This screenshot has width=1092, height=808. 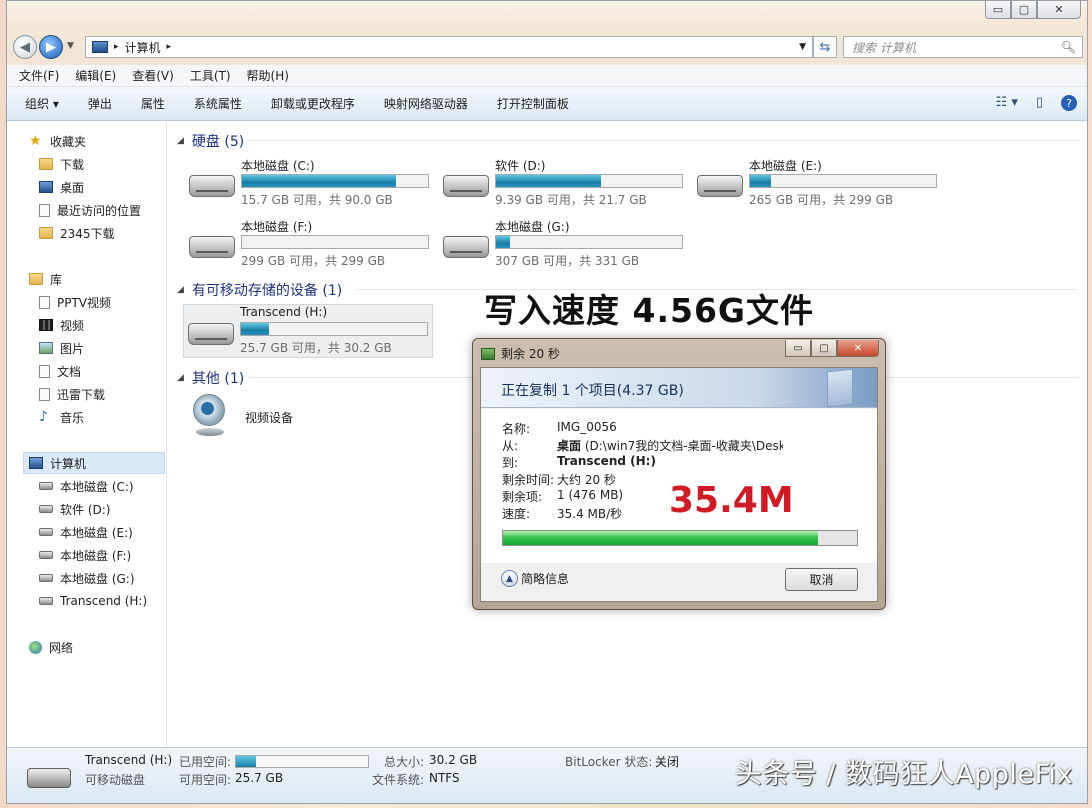 I want to click on to-folder-link: Transcend (H:), so click(x=606, y=461).